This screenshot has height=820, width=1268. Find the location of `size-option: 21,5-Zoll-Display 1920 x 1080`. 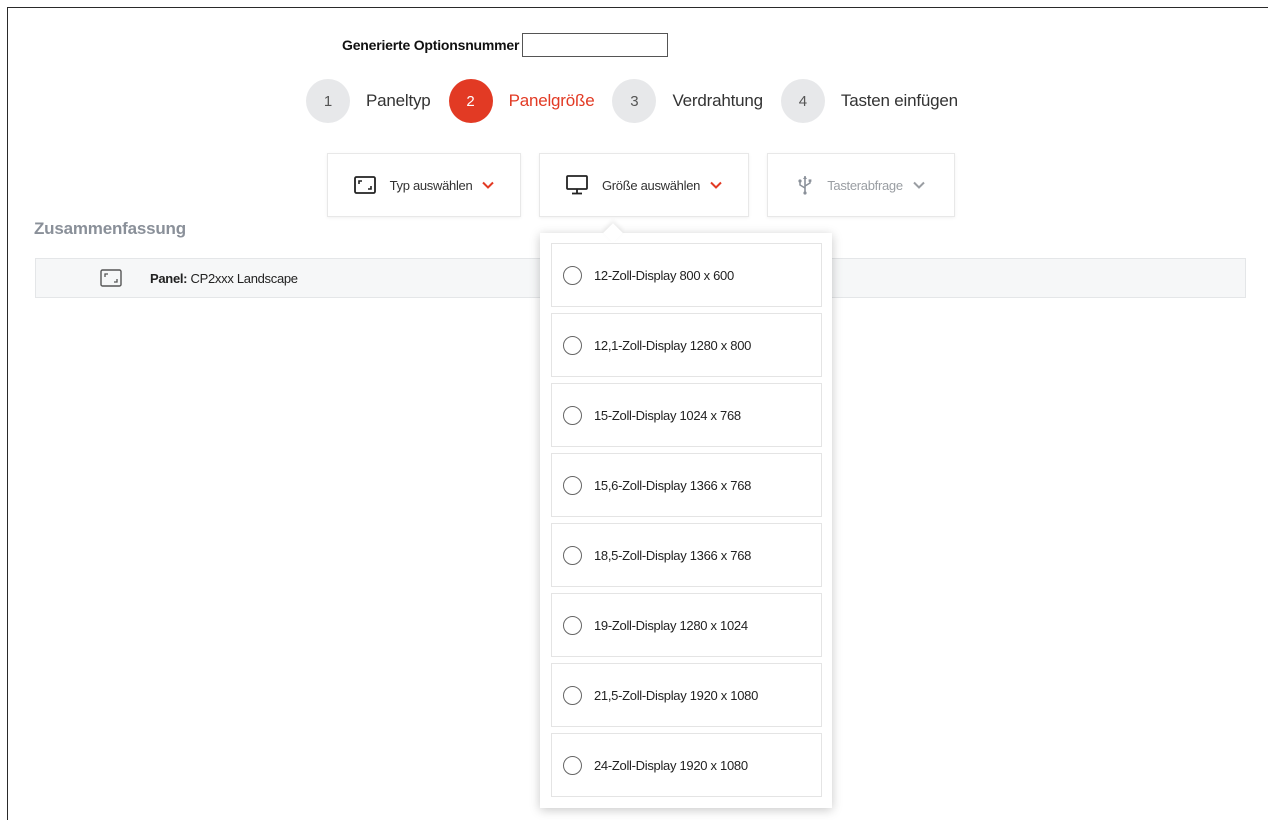

size-option: 21,5-Zoll-Display 1920 x 1080 is located at coordinates (686, 695).